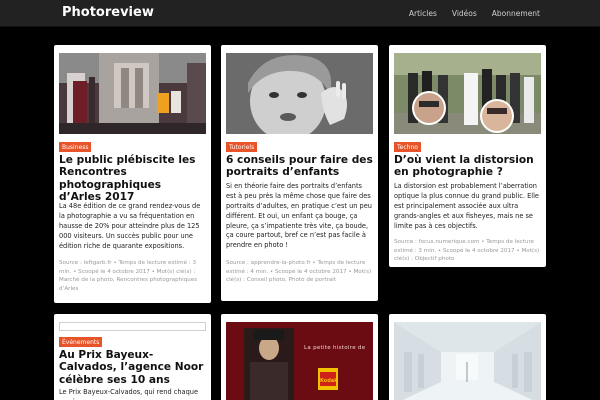 The height and width of the screenshot is (400, 600). I want to click on nav-videos: Vidéos, so click(464, 13).